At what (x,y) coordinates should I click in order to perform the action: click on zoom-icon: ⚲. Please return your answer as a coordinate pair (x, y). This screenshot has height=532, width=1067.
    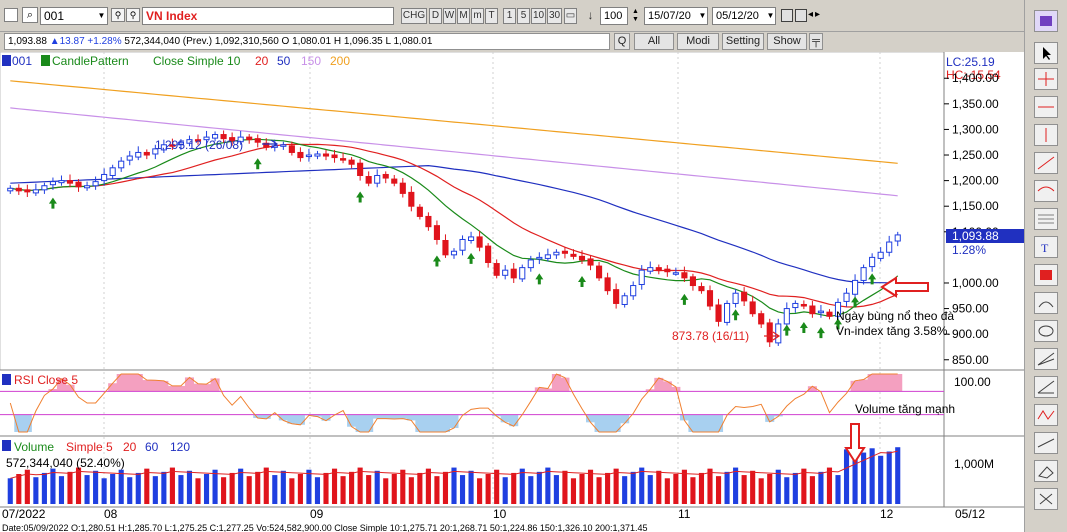
    Looking at the image, I should click on (118, 15).